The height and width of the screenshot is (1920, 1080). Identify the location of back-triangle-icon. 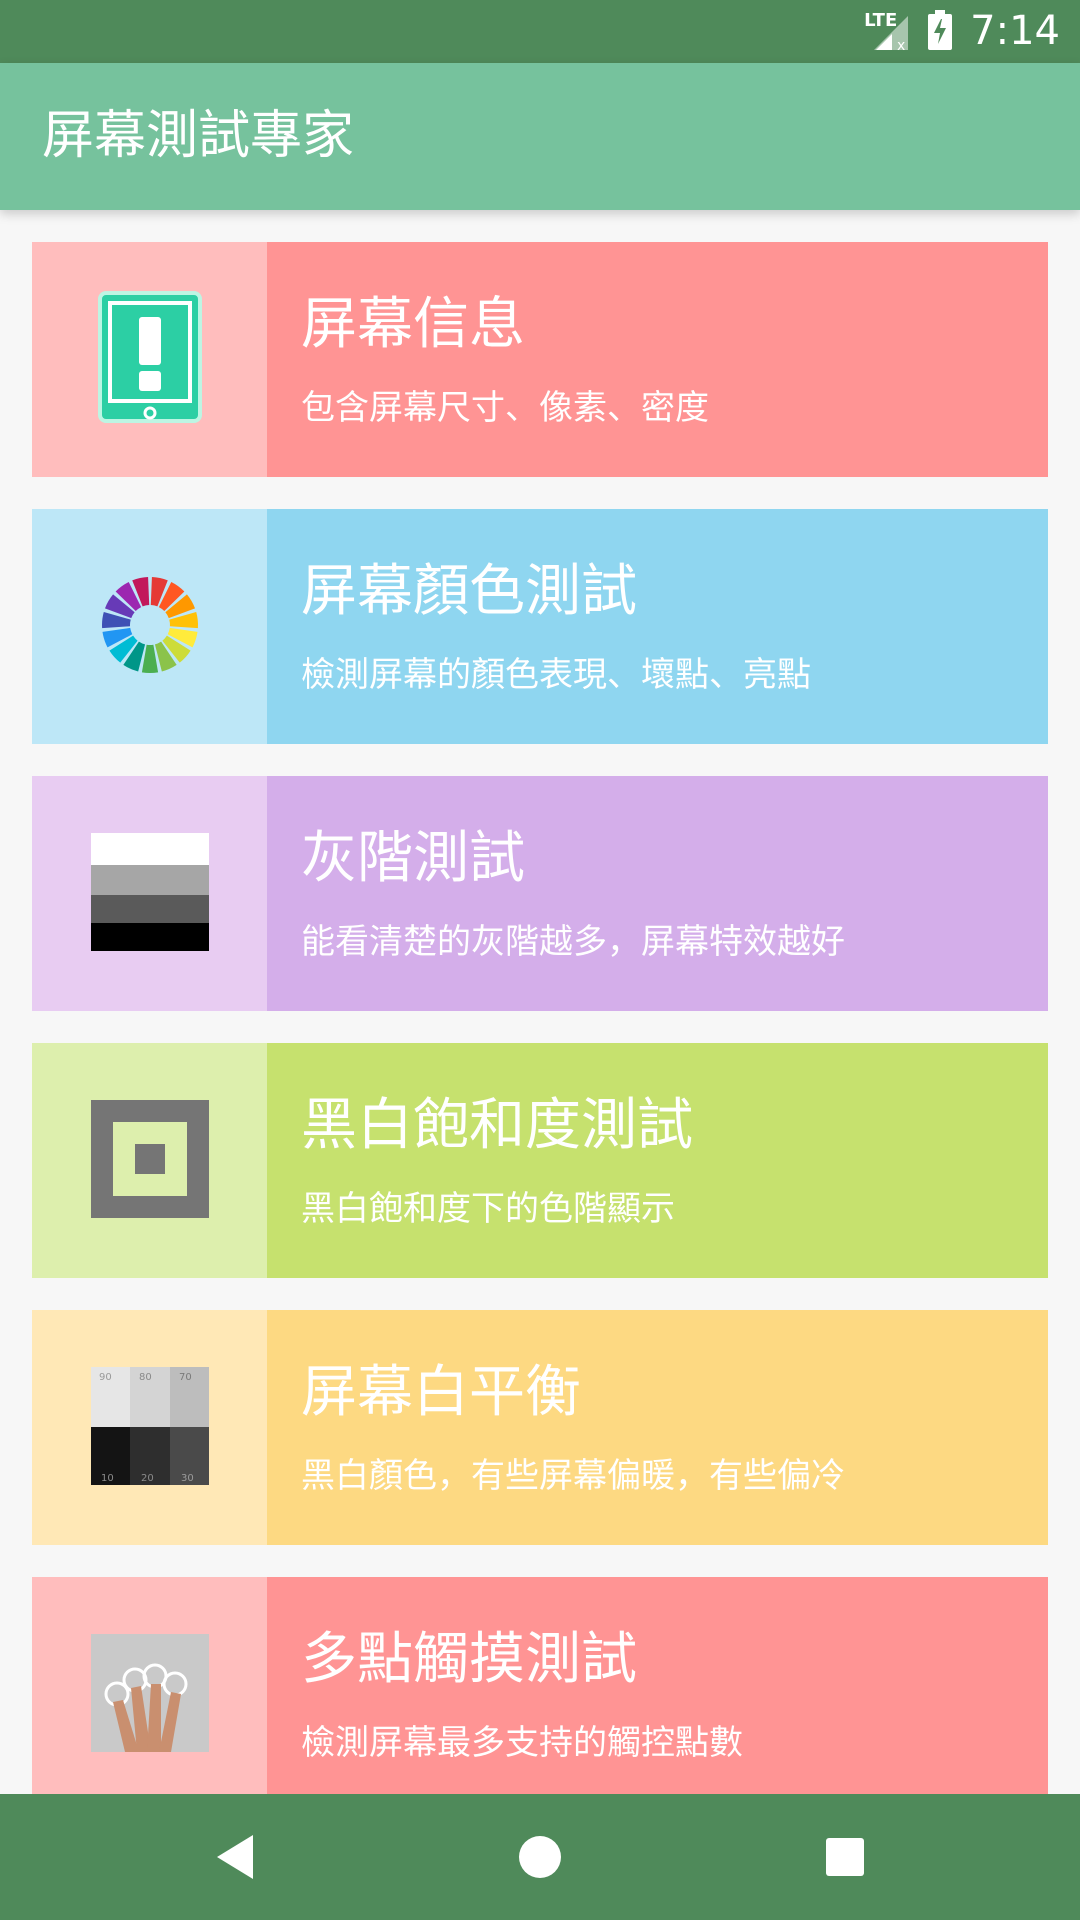
(235, 1857).